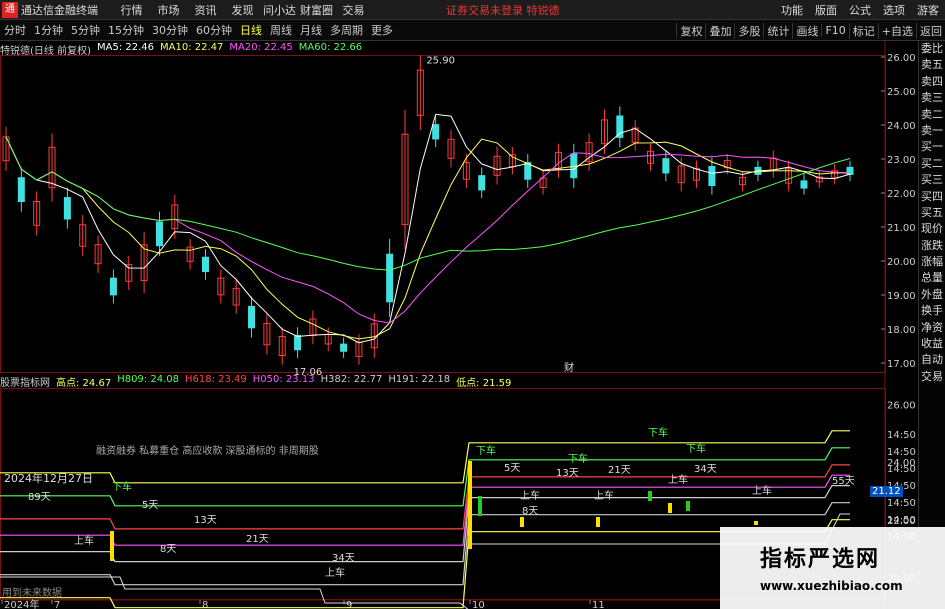 The width and height of the screenshot is (945, 609). Describe the element at coordinates (901, 296) in the screenshot. I see `price-tick-label: 19.00` at that location.